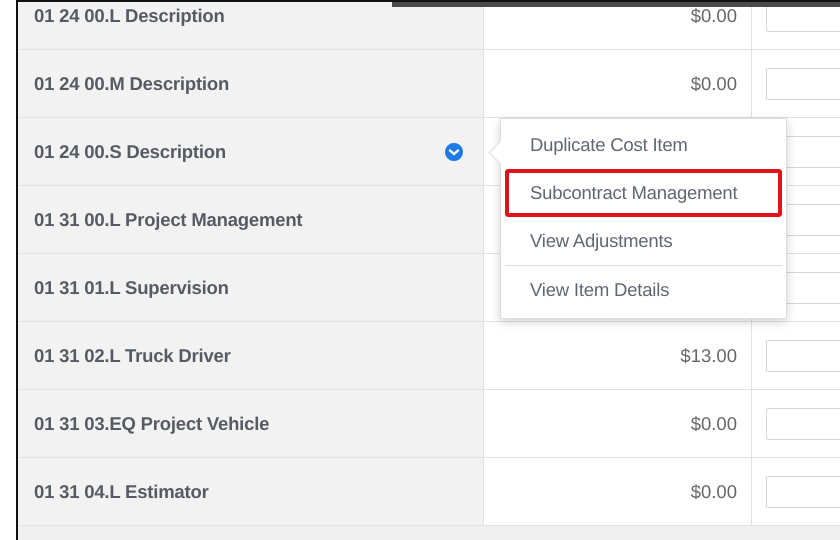 The width and height of the screenshot is (840, 540). I want to click on menu-item: View Item Details, so click(643, 289).